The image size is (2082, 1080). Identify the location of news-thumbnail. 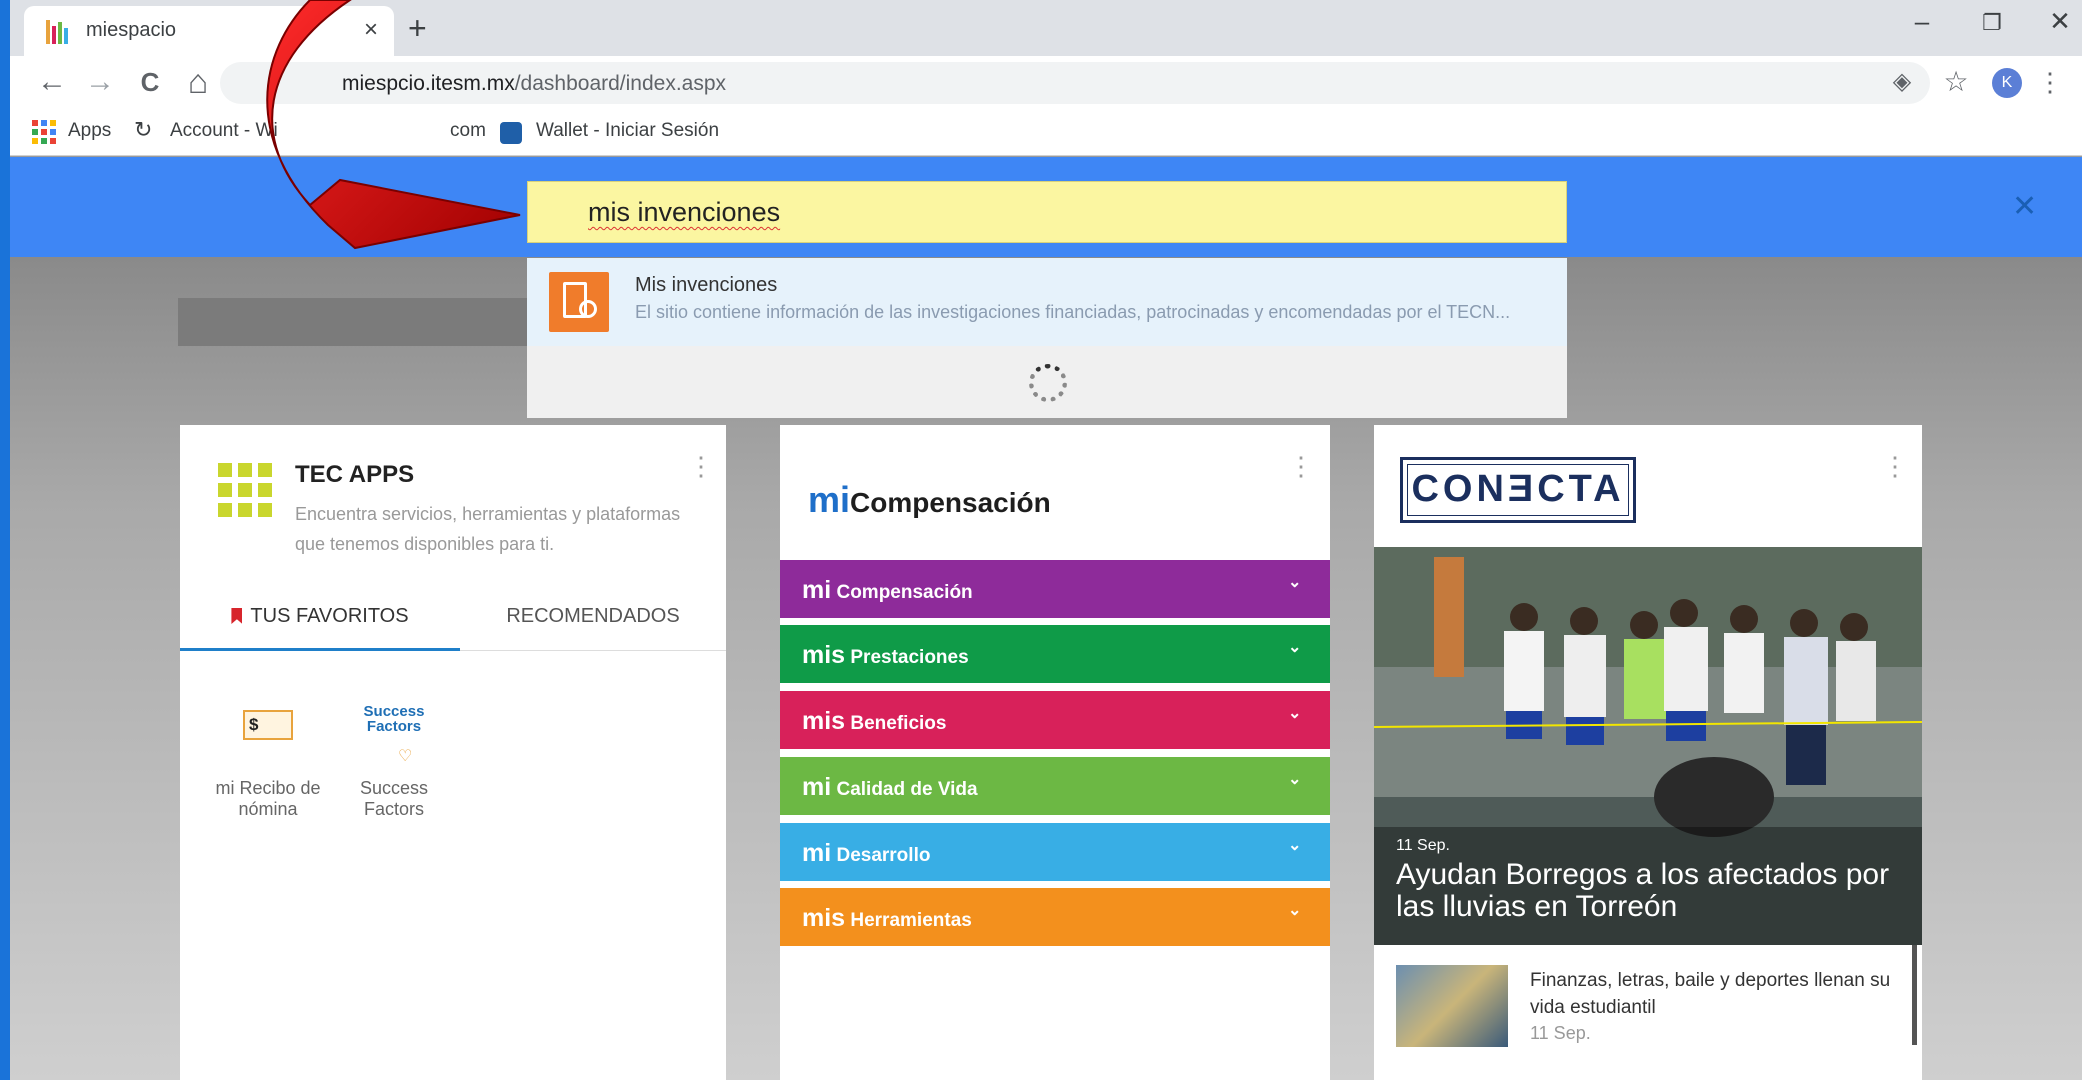
(1452, 1006).